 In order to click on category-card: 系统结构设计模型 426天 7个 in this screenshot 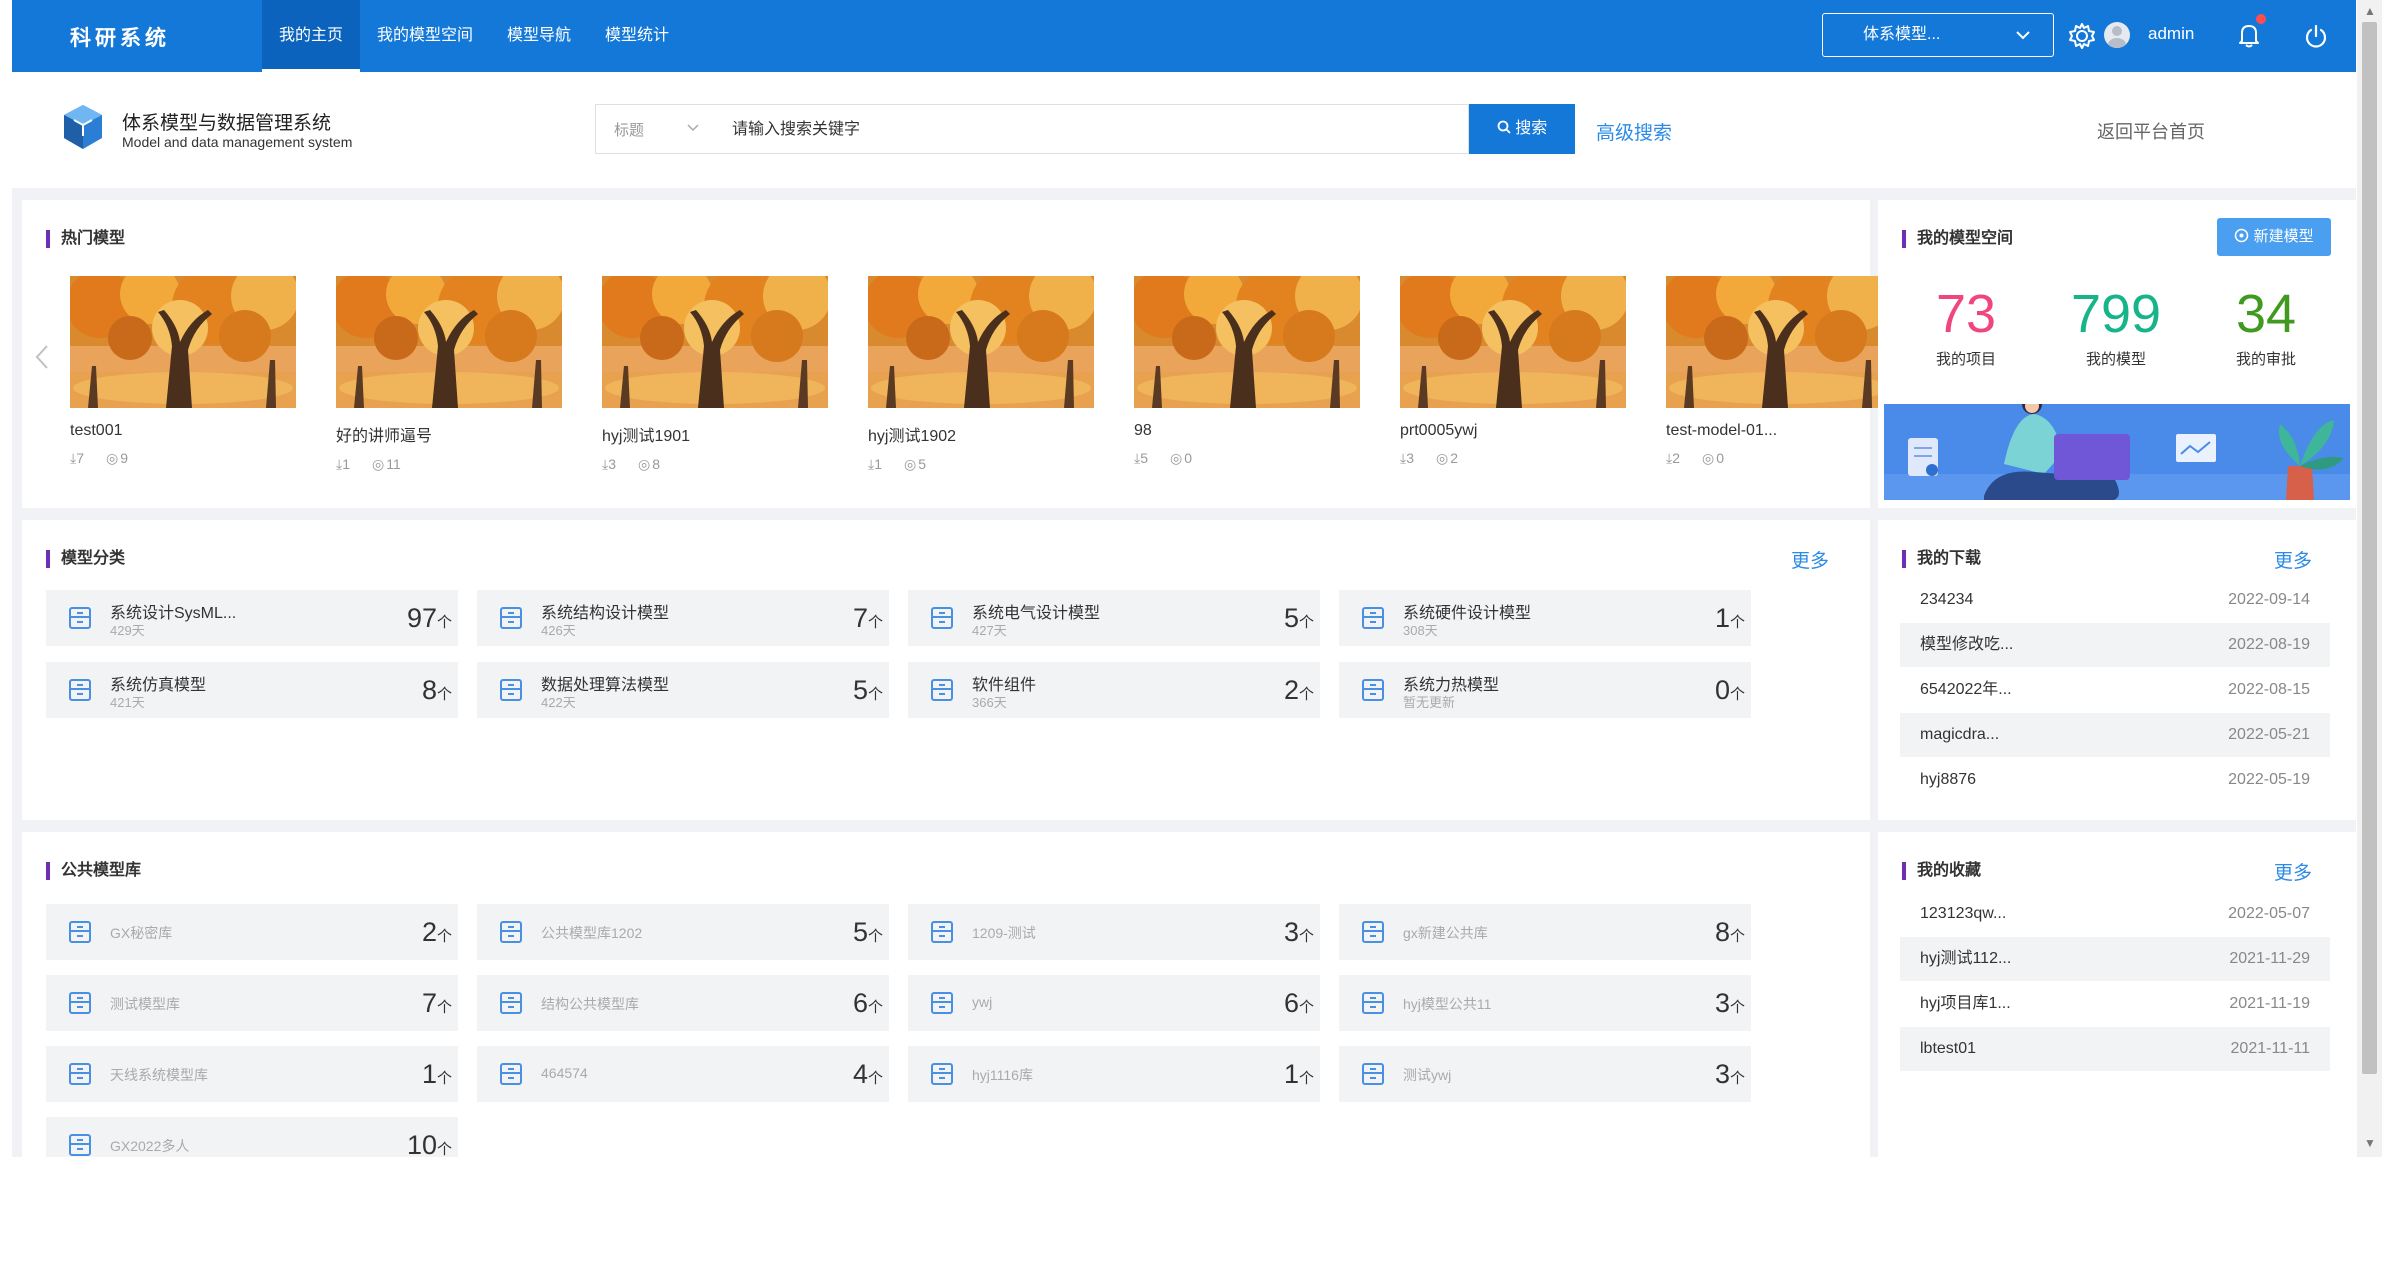, I will do `click(683, 618)`.